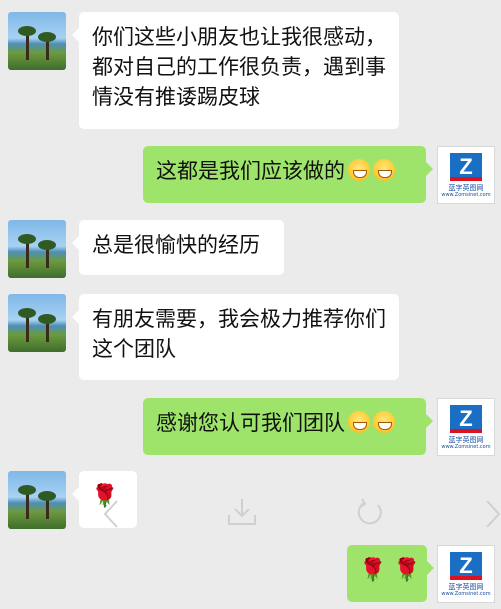 The image size is (501, 609). I want to click on message-bubble: 感谢您认可我们团队, so click(288, 426).